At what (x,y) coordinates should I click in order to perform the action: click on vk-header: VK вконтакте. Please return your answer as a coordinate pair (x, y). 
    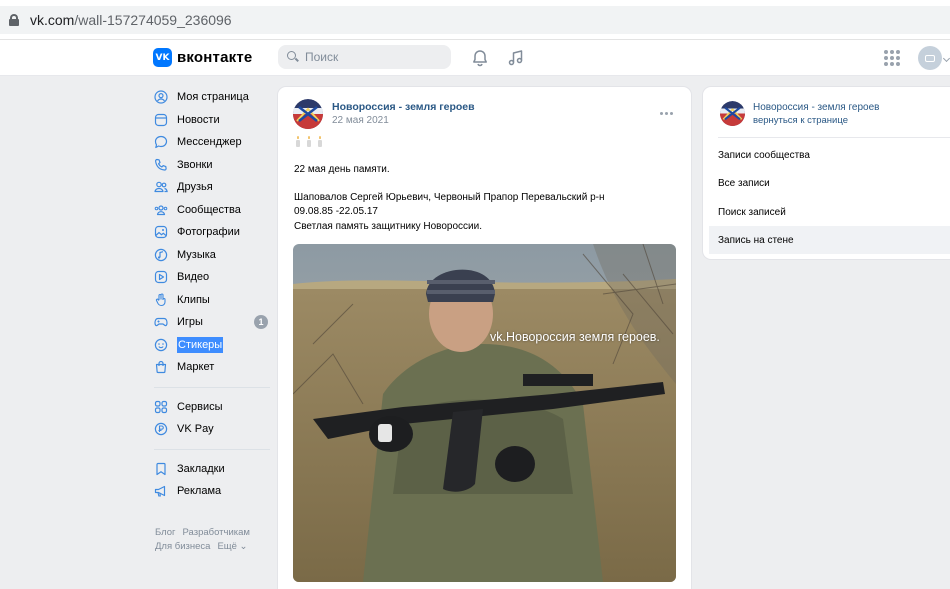
    Looking at the image, I should click on (475, 58).